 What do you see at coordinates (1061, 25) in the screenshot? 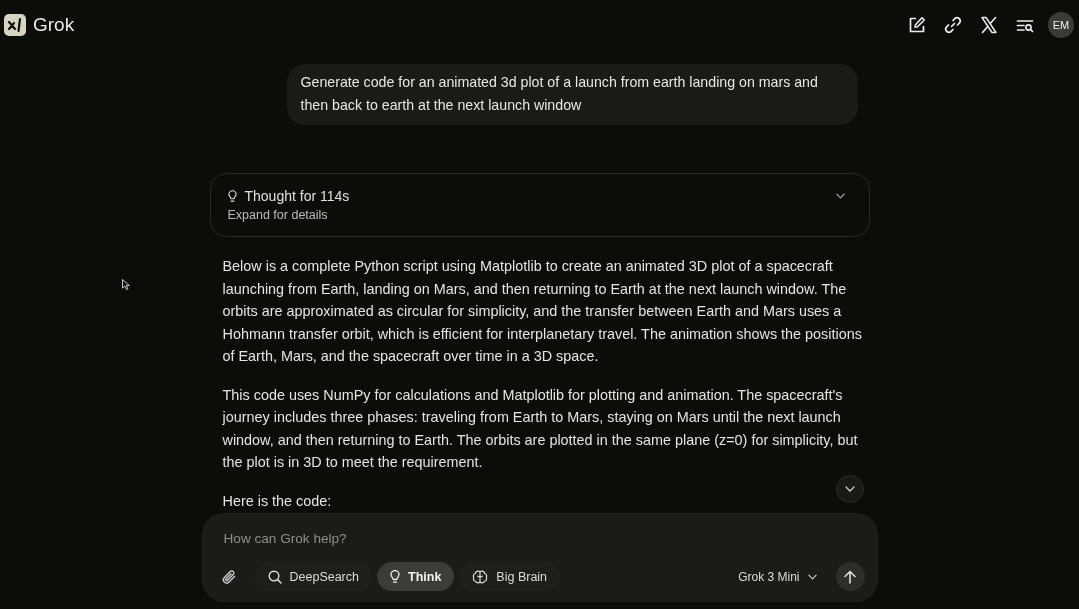
I see `avatar-button: EM` at bounding box center [1061, 25].